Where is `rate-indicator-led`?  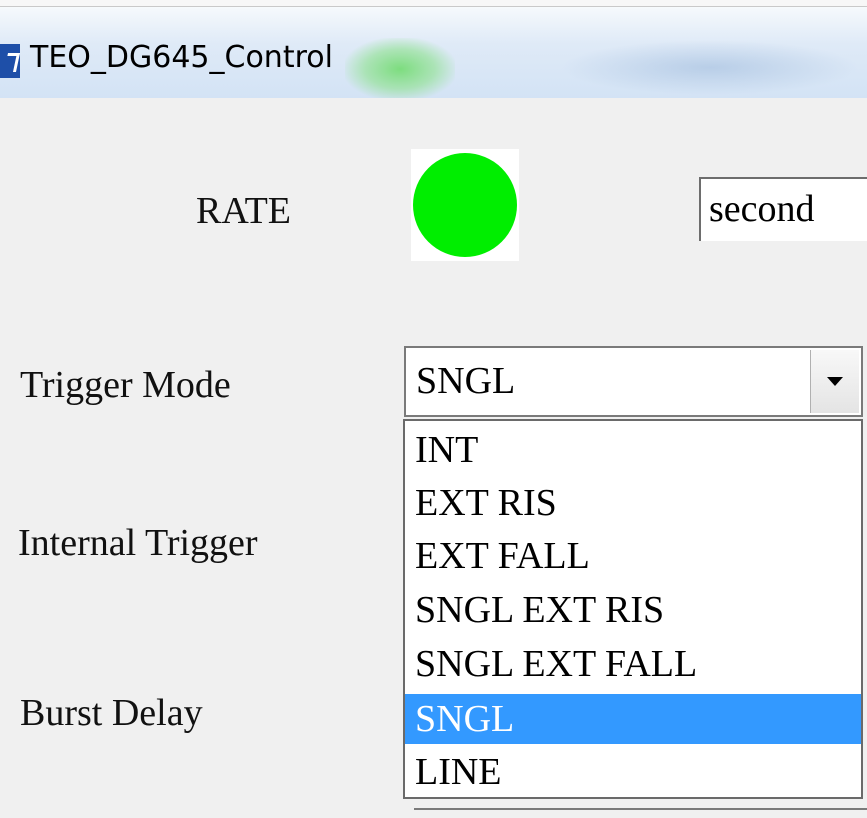 rate-indicator-led is located at coordinates (465, 205).